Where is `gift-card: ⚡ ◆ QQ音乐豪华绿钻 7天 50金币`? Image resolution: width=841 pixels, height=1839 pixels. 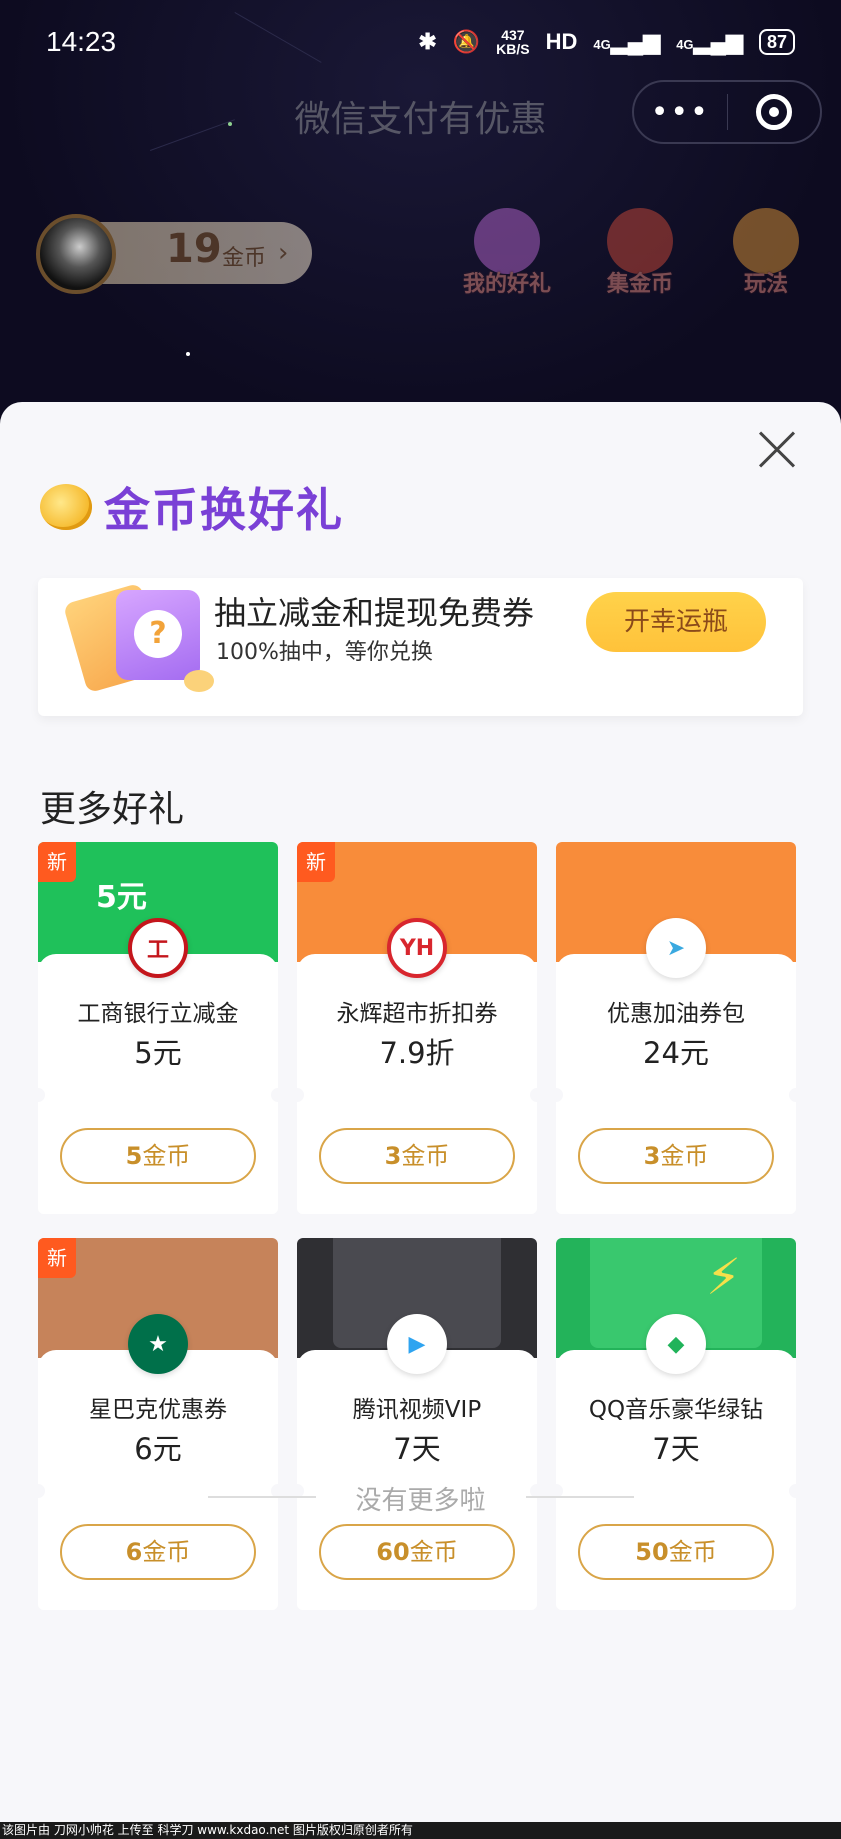 gift-card: ⚡ ◆ QQ音乐豪华绿钻 7天 50金币 is located at coordinates (676, 1424).